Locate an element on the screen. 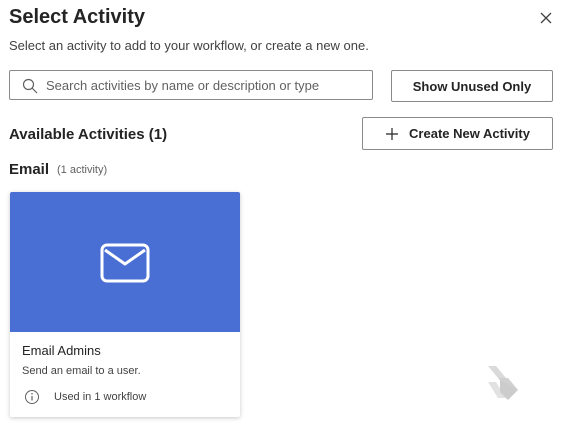  search-box is located at coordinates (191, 85).